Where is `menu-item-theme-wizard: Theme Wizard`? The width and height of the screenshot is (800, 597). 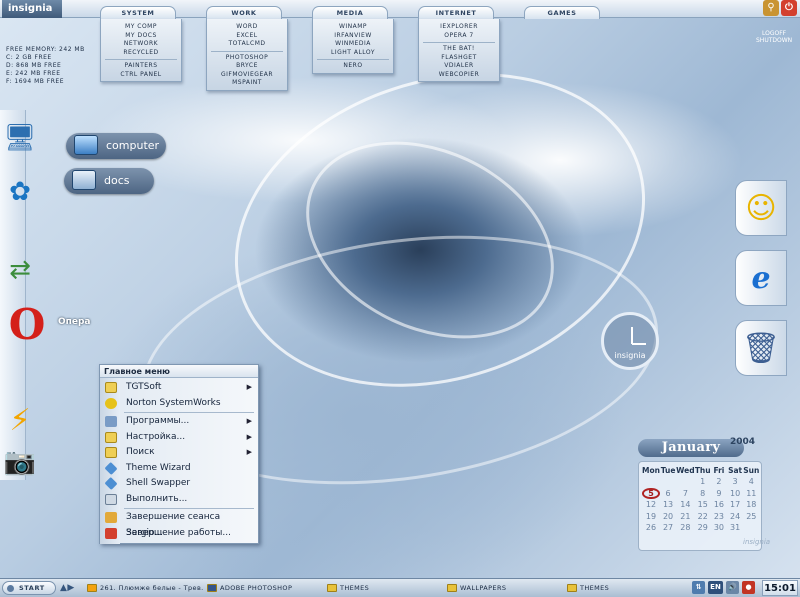
menu-item-theme-wizard: Theme Wizard is located at coordinates (179, 469).